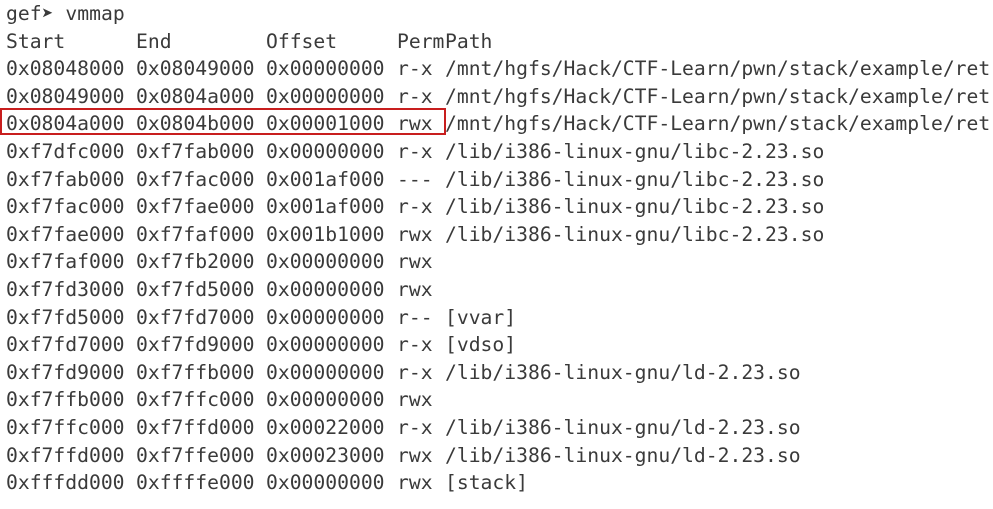  Describe the element at coordinates (496, 318) in the screenshot. I see `table-row: 0xf7fd5000 0xf7fd7000 0x00000000 r-- [vvar]` at that location.